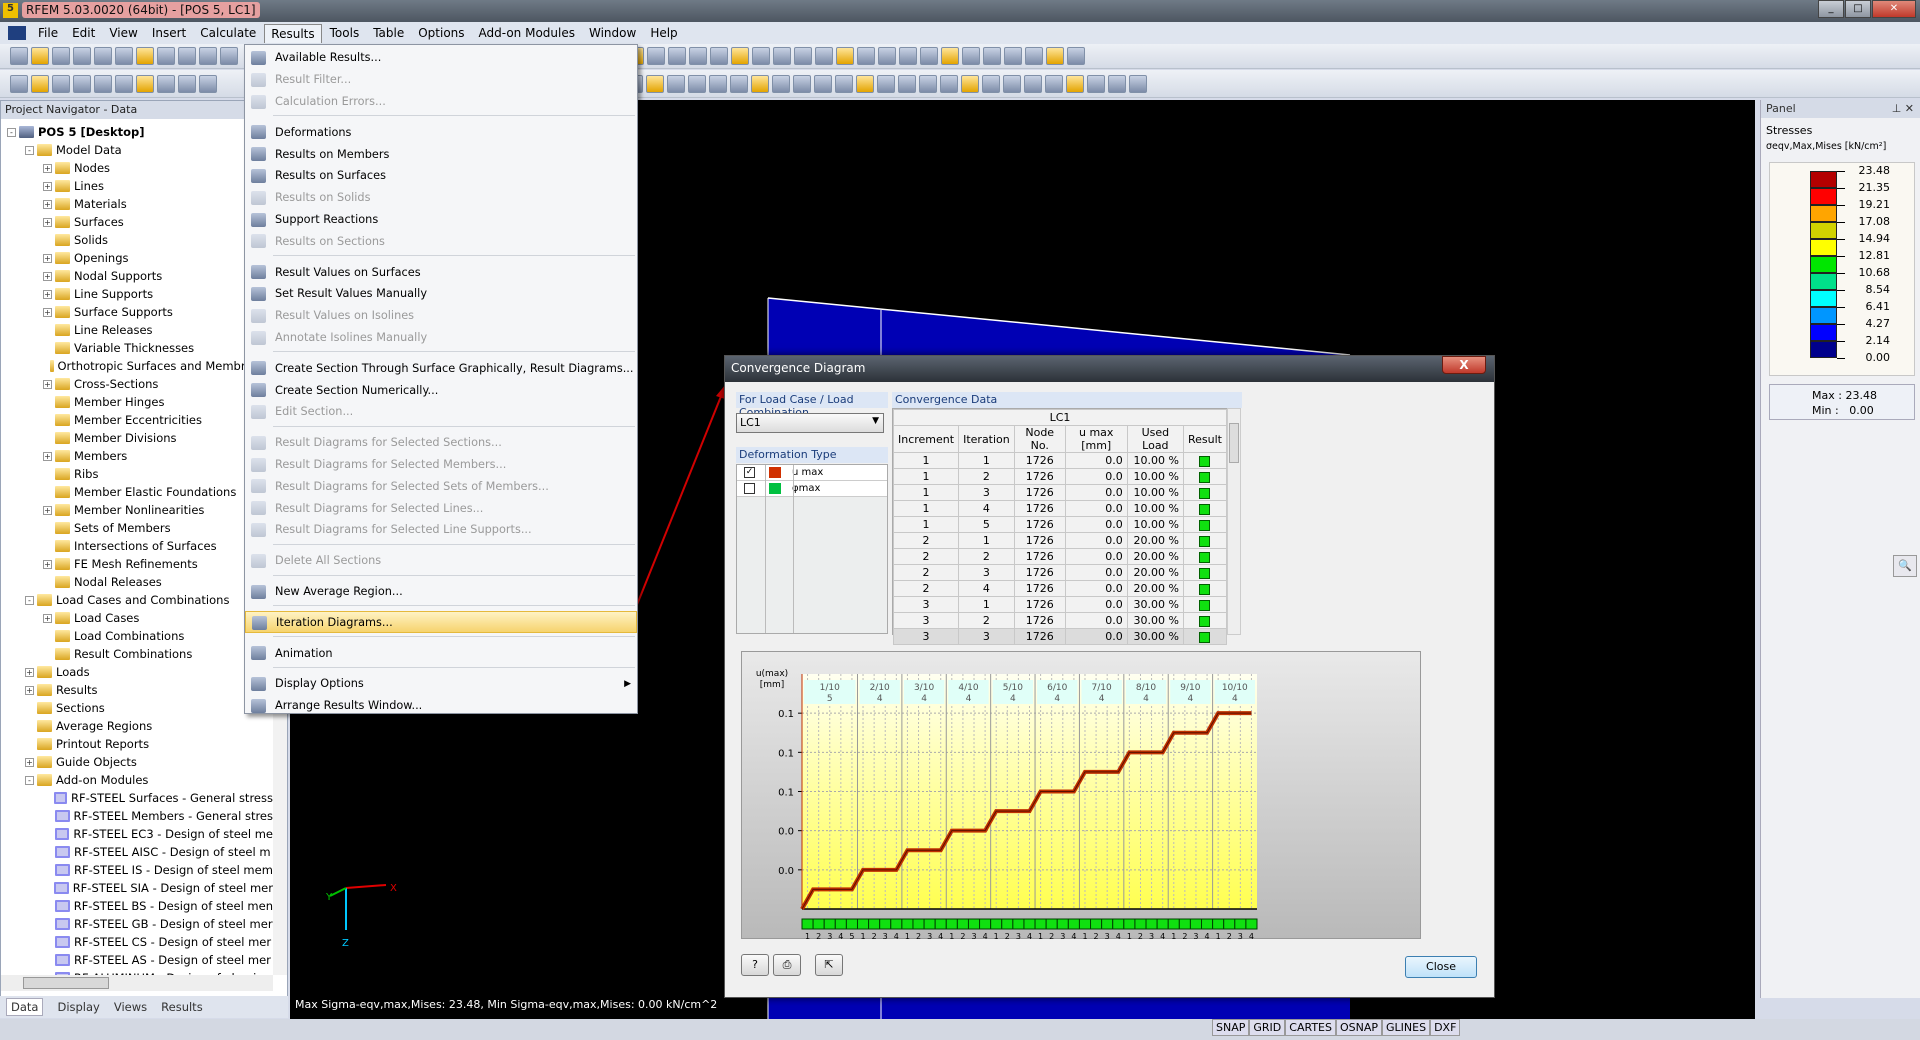 This screenshot has height=1040, width=1920. I want to click on menu-insert: Insert, so click(169, 33).